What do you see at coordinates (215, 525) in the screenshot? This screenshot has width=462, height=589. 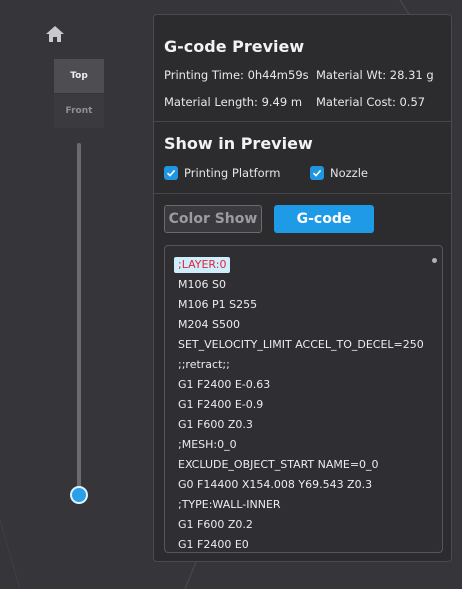 I see `gcode-line: G1 F600 Z0.2` at bounding box center [215, 525].